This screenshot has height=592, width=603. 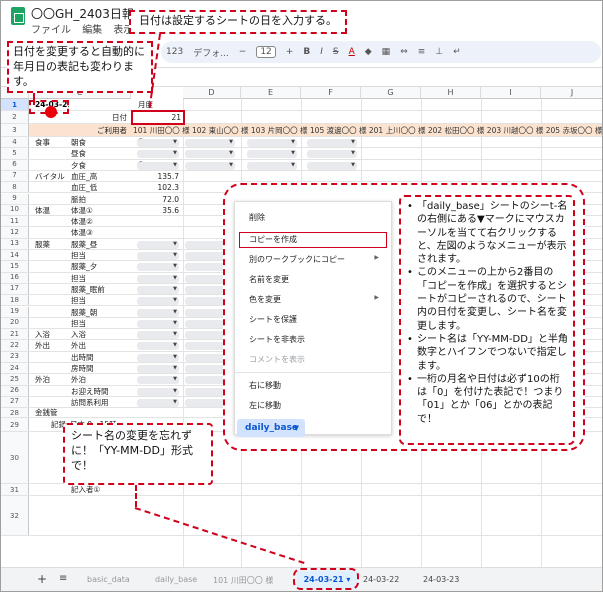 What do you see at coordinates (101, 266) in the screenshot?
I see `item-cell: 服薬_夕` at bounding box center [101, 266].